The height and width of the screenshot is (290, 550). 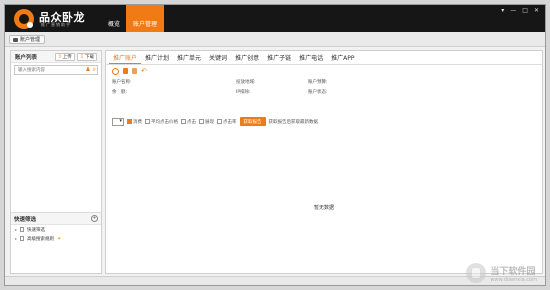 What do you see at coordinates (56, 238) in the screenshot?
I see `advanced-search-item: ▸ 高级搜索规则 ✦` at bounding box center [56, 238].